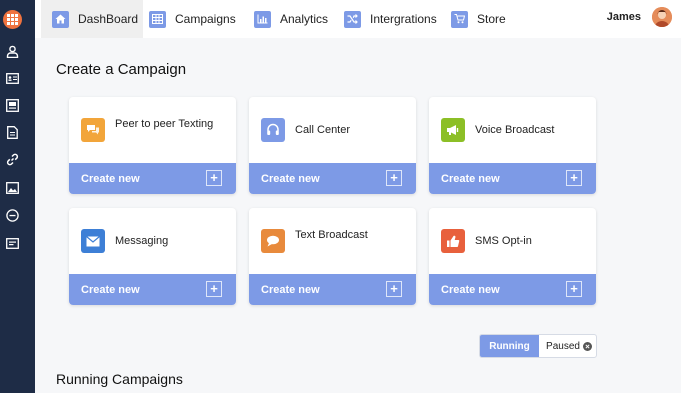 This screenshot has height=393, width=681. I want to click on card-title: Messaging, so click(142, 241).